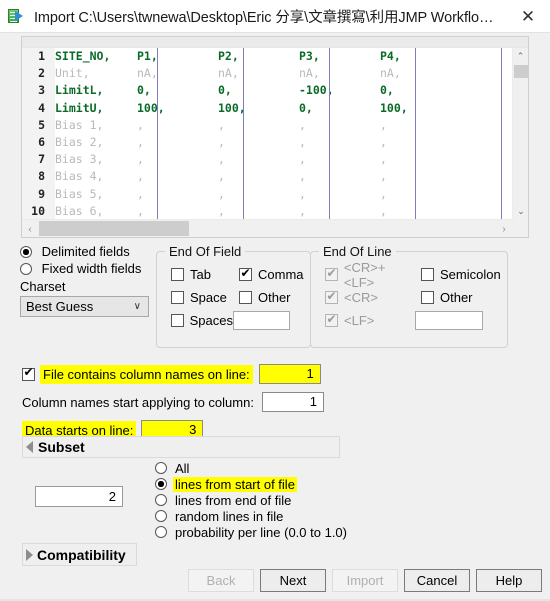 Image resolution: width=550 pixels, height=601 pixels. Describe the element at coordinates (281, 274) in the screenshot. I see `checkbox-comma-label: Comma` at that location.